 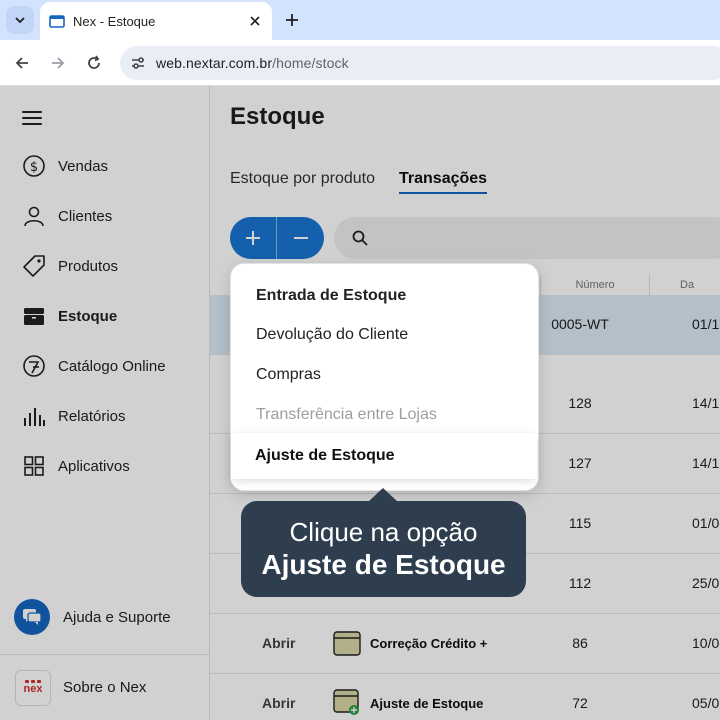 I want to click on chevron-down-icon, so click(x=20, y=20).